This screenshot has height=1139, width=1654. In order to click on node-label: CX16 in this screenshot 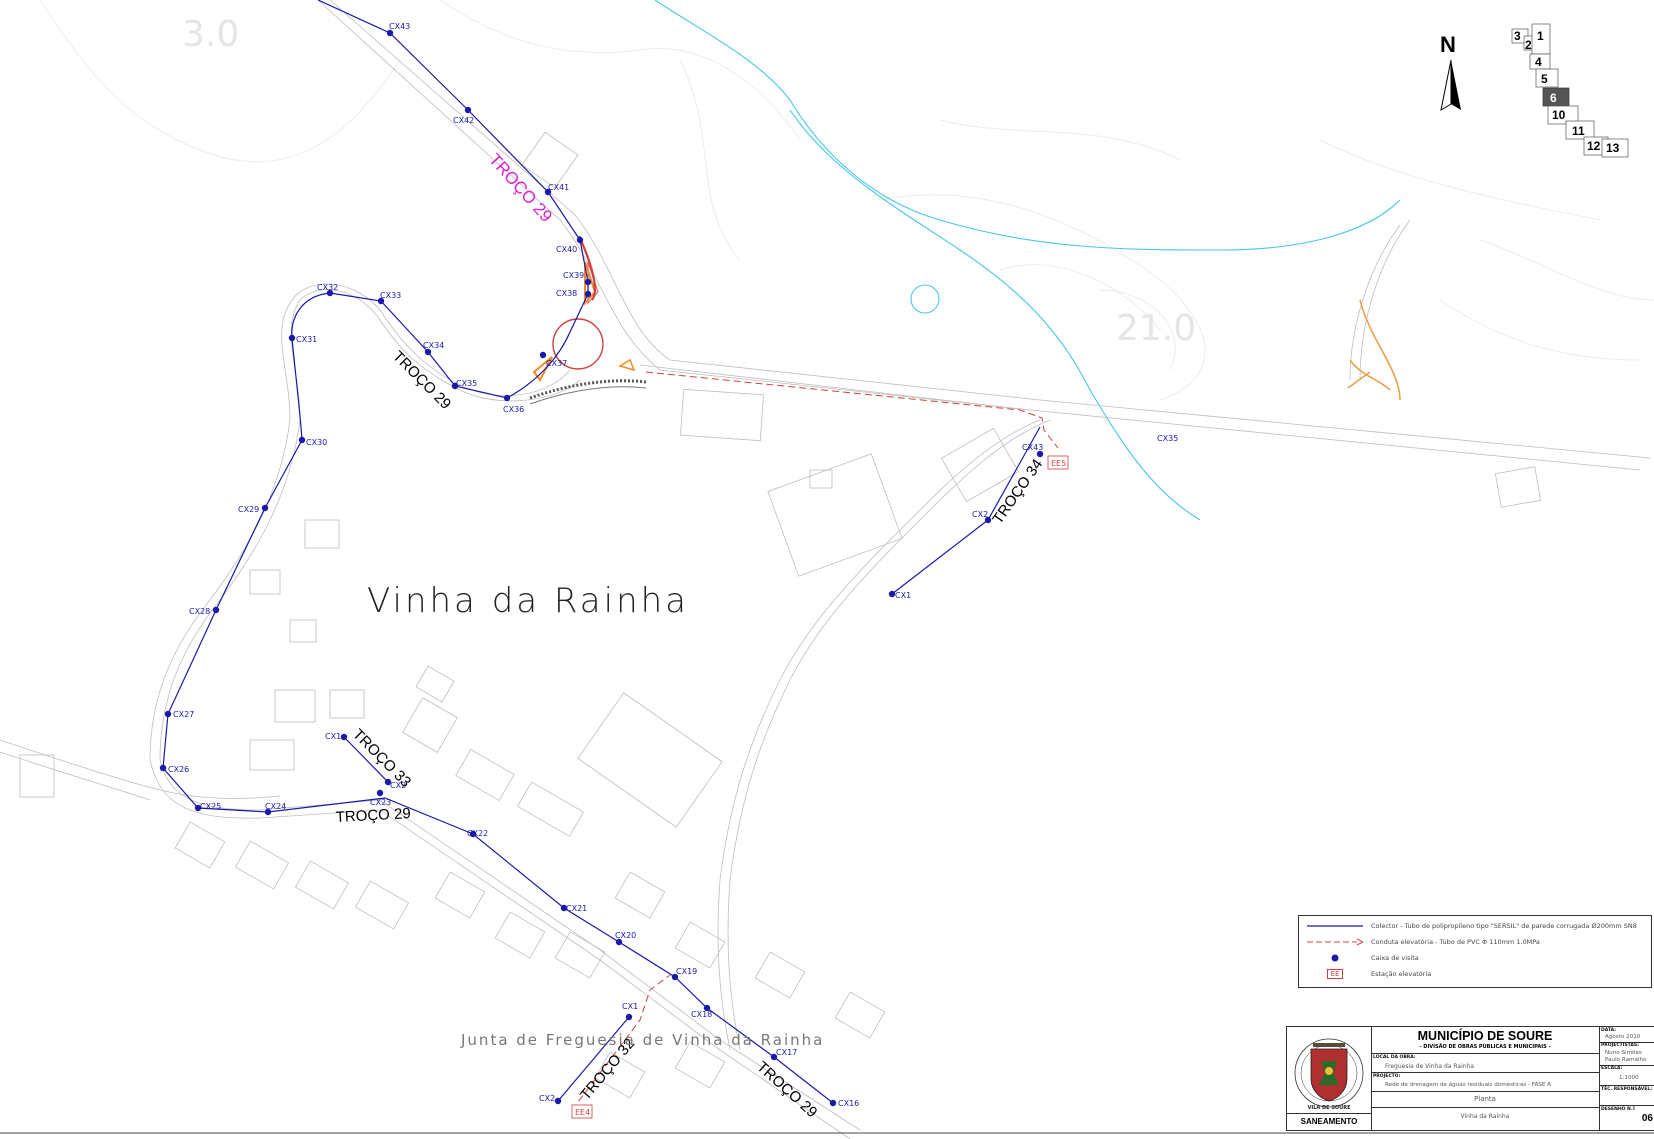, I will do `click(848, 1103)`.